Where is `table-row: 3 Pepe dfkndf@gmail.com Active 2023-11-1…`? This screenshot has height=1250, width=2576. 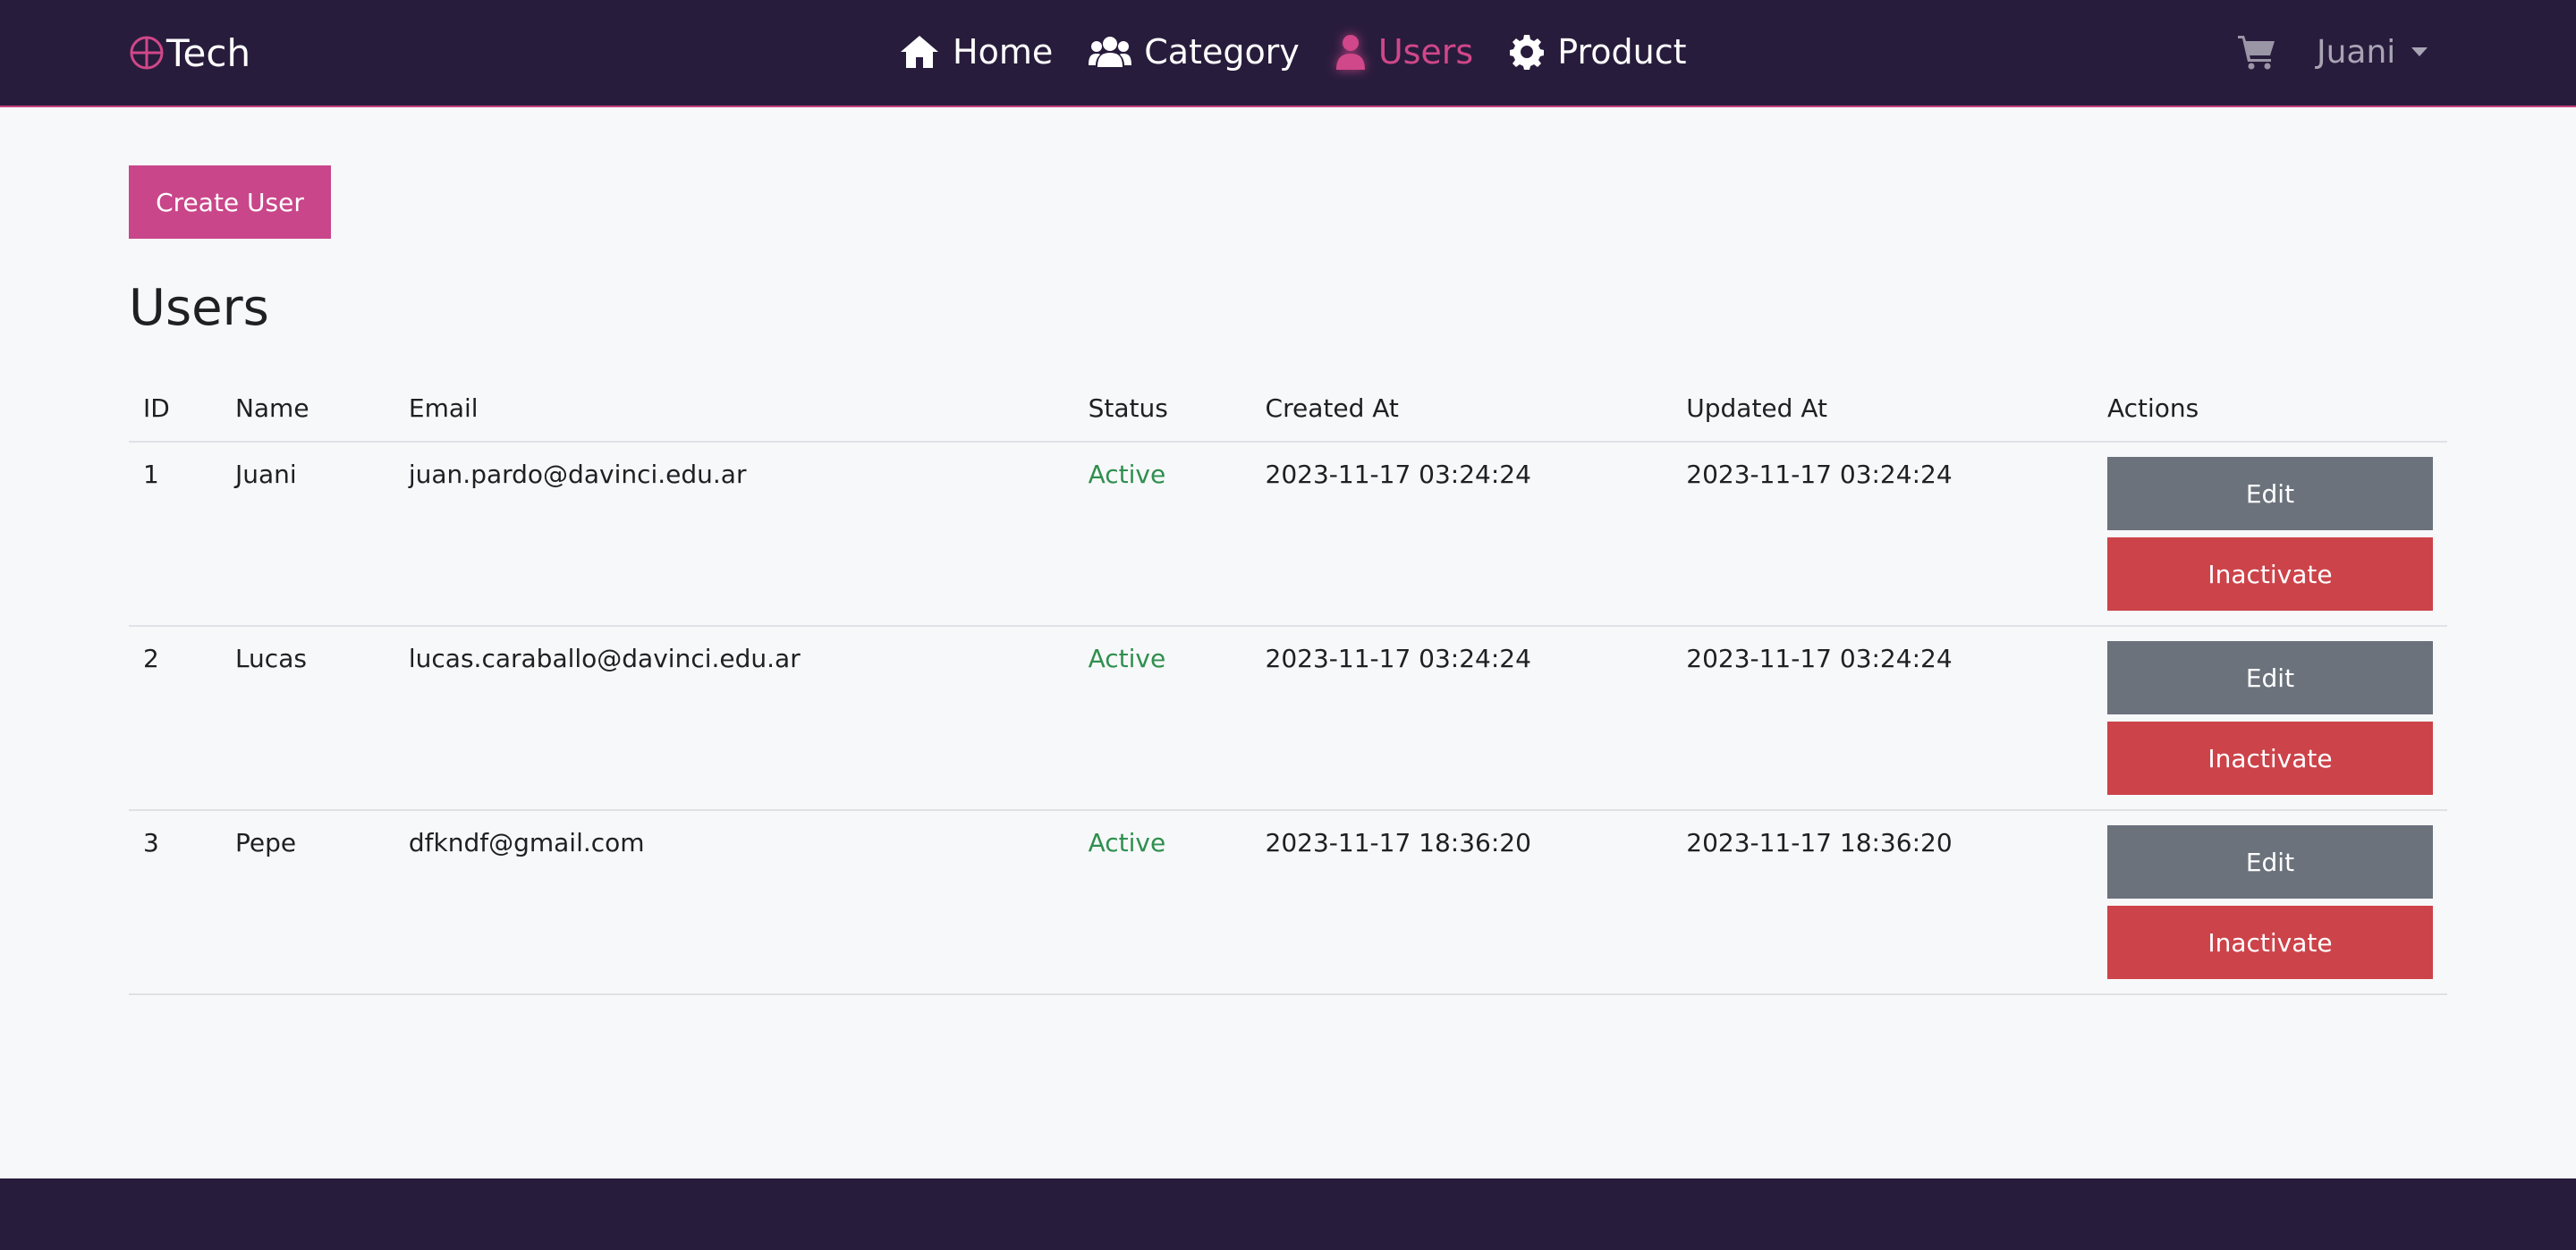
table-row: 3 Pepe dfkndf@gmail.com Active 2023-11-1… is located at coordinates (1288, 903).